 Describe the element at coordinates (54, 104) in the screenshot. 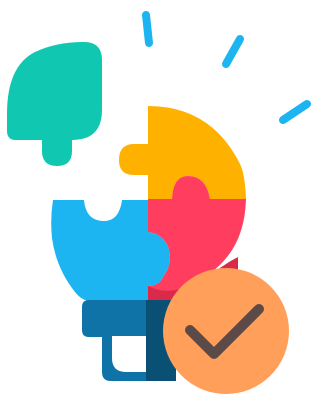

I see `teal-puzzle-piece` at that location.